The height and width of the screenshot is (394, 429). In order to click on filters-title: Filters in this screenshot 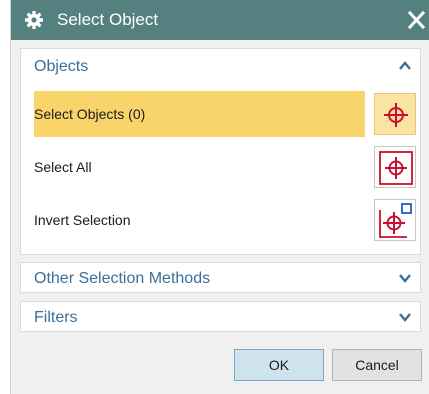, I will do `click(56, 317)`.